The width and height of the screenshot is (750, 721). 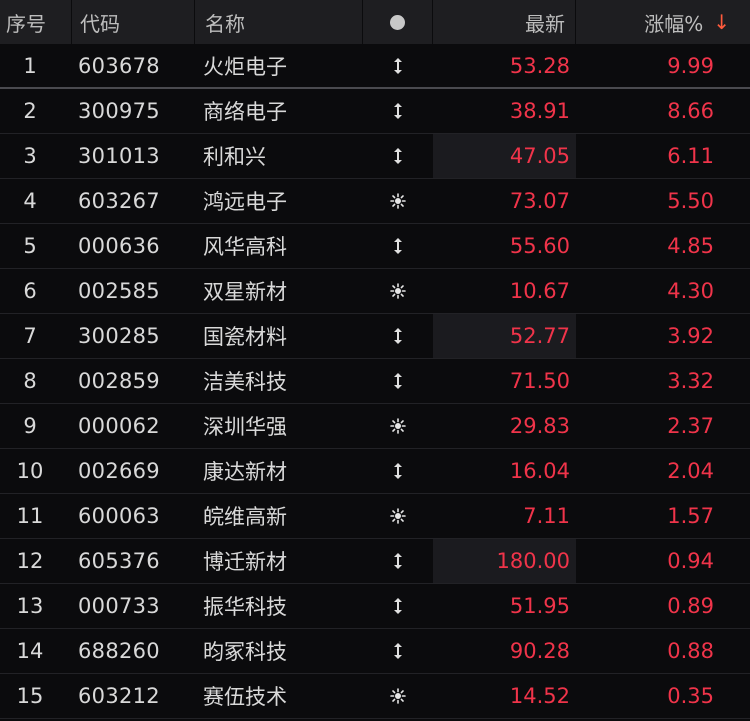 What do you see at coordinates (375, 111) in the screenshot?
I see `table-row: 2 300975 商络电子 38.91 8.66` at bounding box center [375, 111].